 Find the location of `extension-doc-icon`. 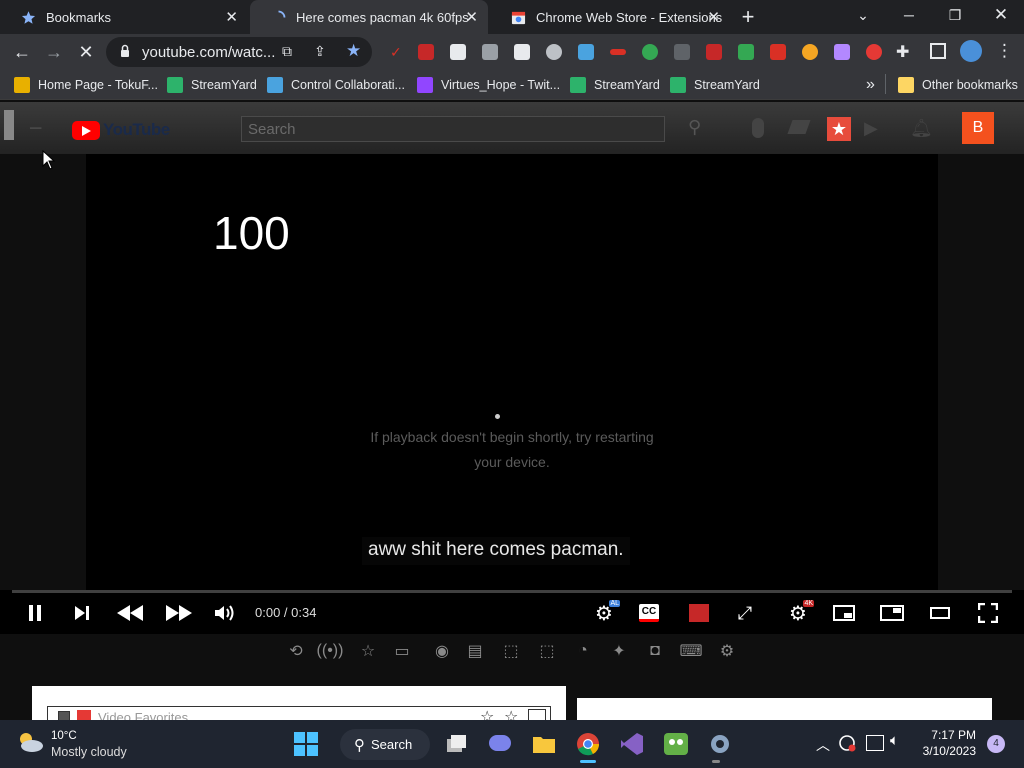

extension-doc-icon is located at coordinates (458, 52).